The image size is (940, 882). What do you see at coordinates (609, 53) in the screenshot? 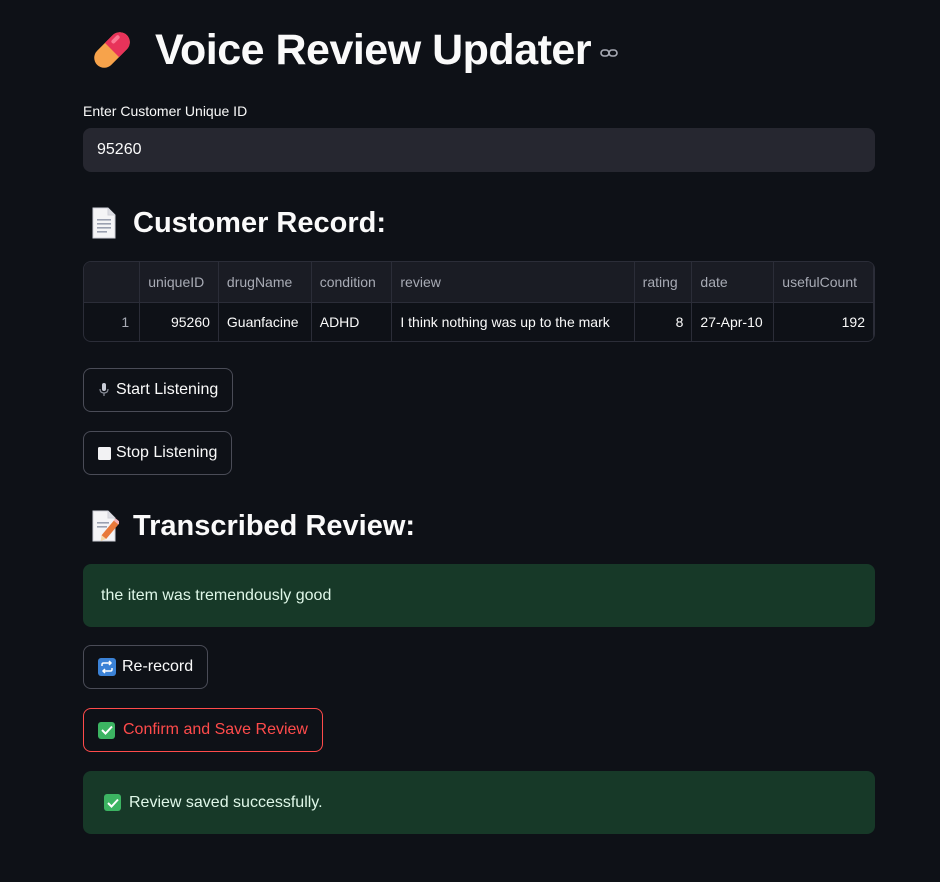
I see `link-icon` at bounding box center [609, 53].